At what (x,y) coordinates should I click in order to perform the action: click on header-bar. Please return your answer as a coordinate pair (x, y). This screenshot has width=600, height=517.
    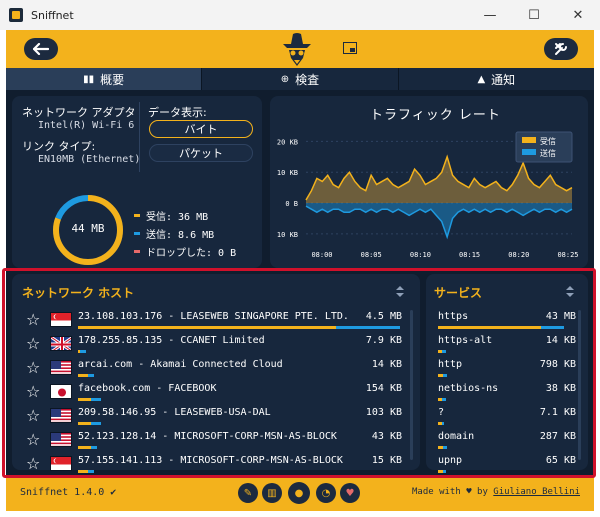
    Looking at the image, I should click on (300, 49).